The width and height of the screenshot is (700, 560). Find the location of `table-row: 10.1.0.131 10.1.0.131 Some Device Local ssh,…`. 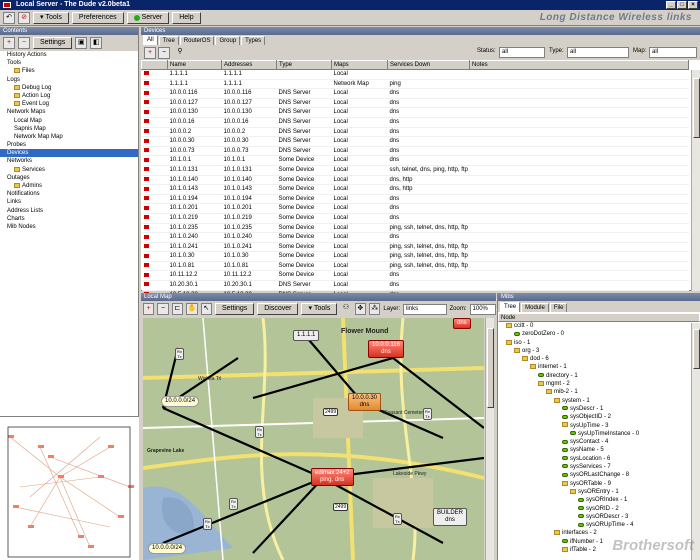

table-row: 10.1.0.131 10.1.0.131 Some Device Local ssh,… is located at coordinates (415, 170).